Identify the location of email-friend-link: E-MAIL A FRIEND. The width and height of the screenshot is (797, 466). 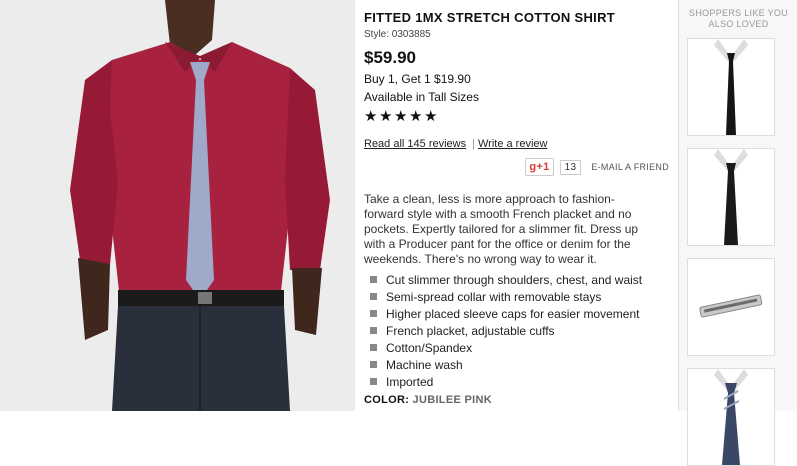
(630, 167).